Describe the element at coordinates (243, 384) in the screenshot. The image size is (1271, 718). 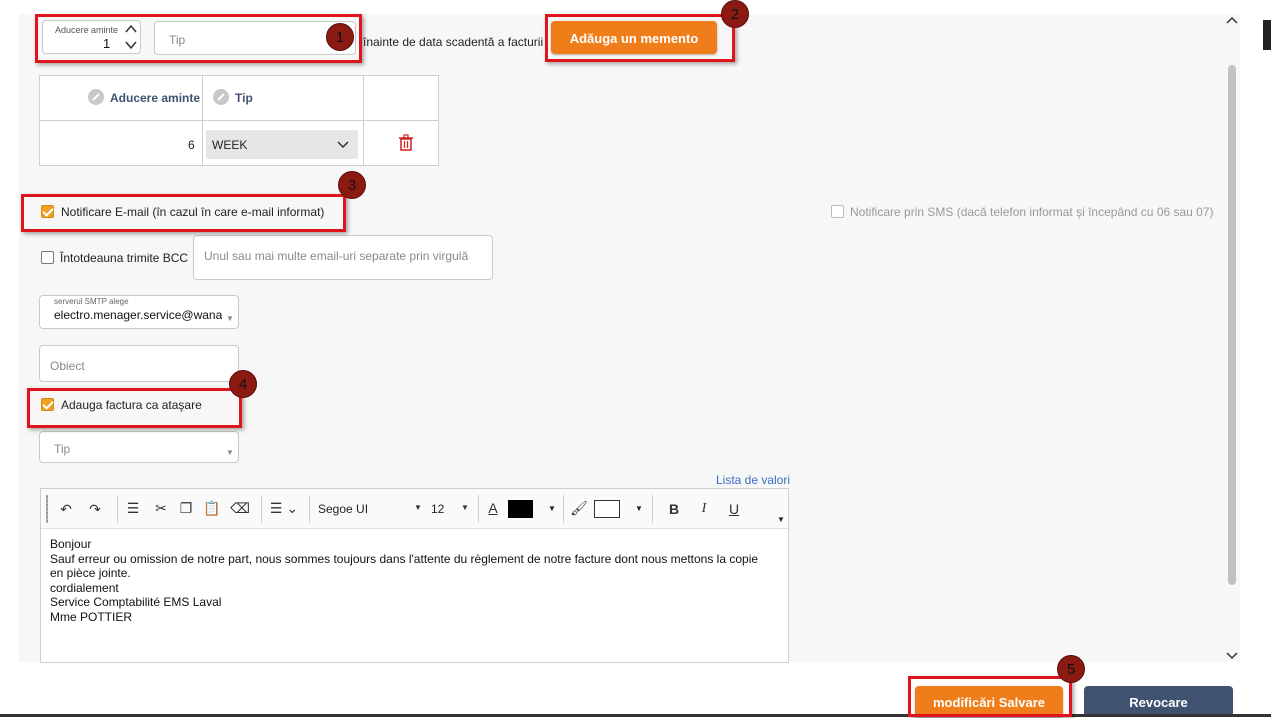
I see `annotation-badge-4: 4` at that location.